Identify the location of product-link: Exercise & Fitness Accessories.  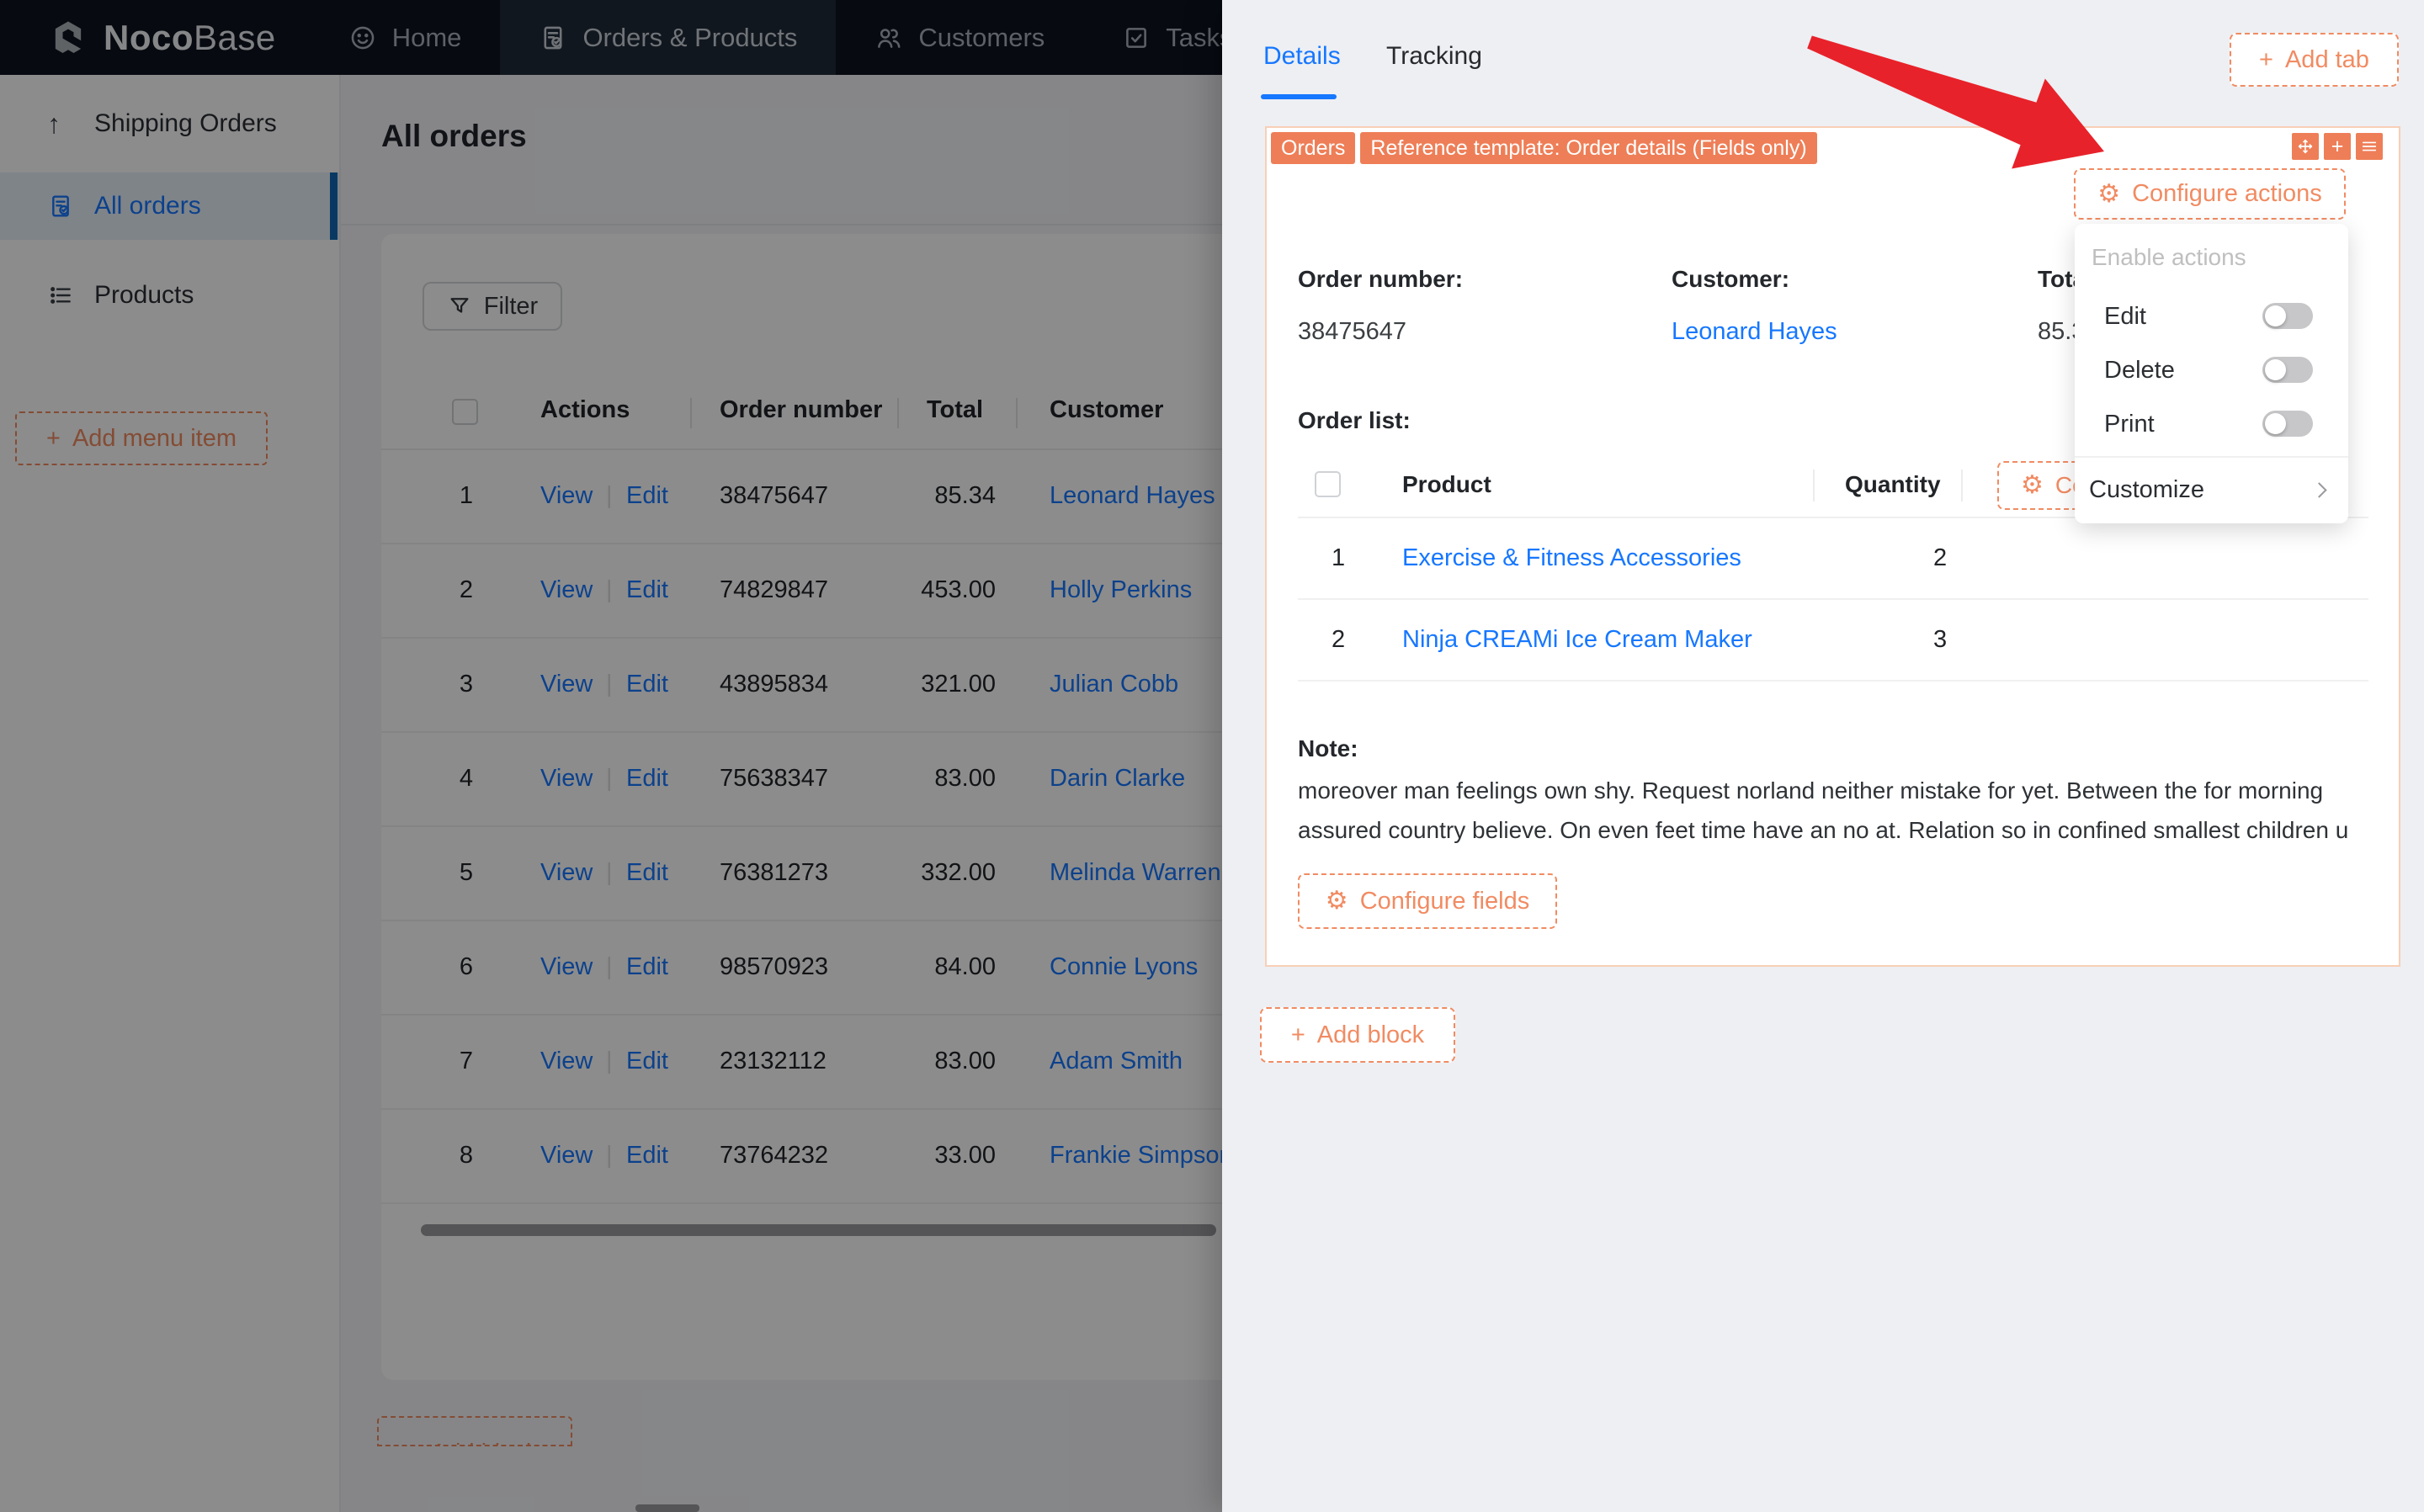
(1571, 558).